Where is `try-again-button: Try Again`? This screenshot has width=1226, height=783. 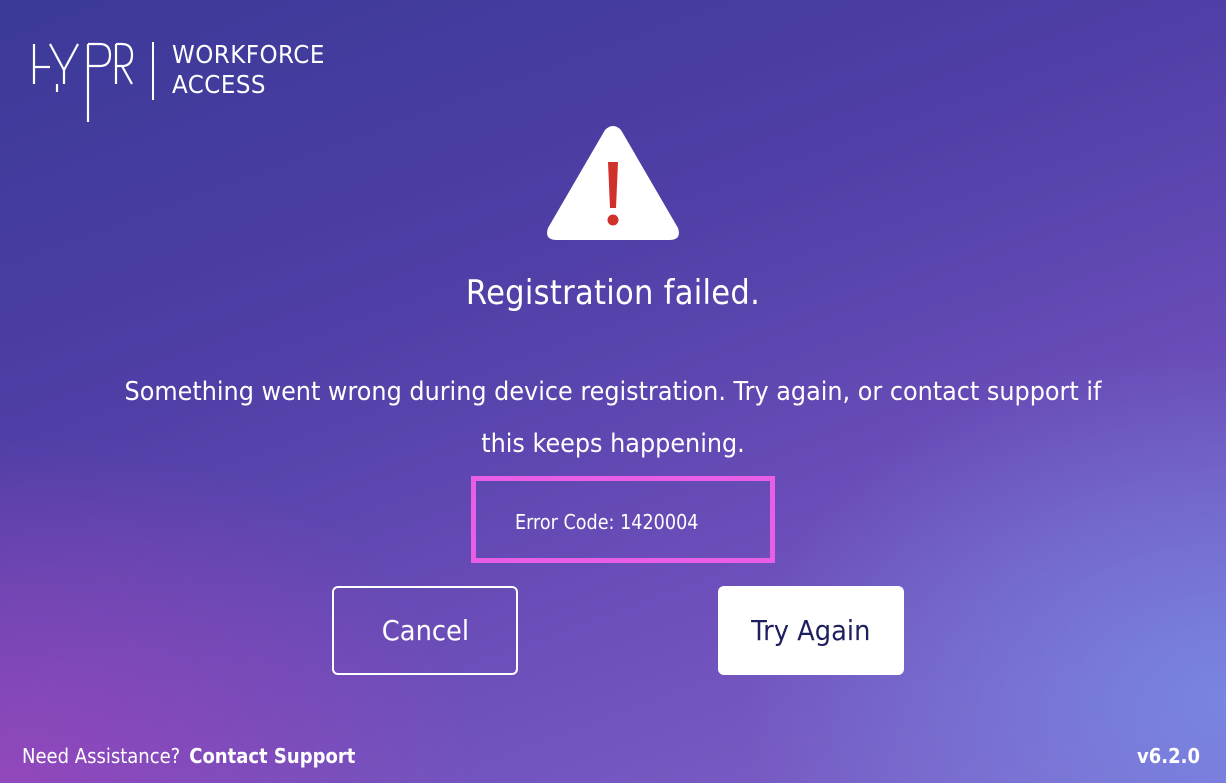 try-again-button: Try Again is located at coordinates (811, 630).